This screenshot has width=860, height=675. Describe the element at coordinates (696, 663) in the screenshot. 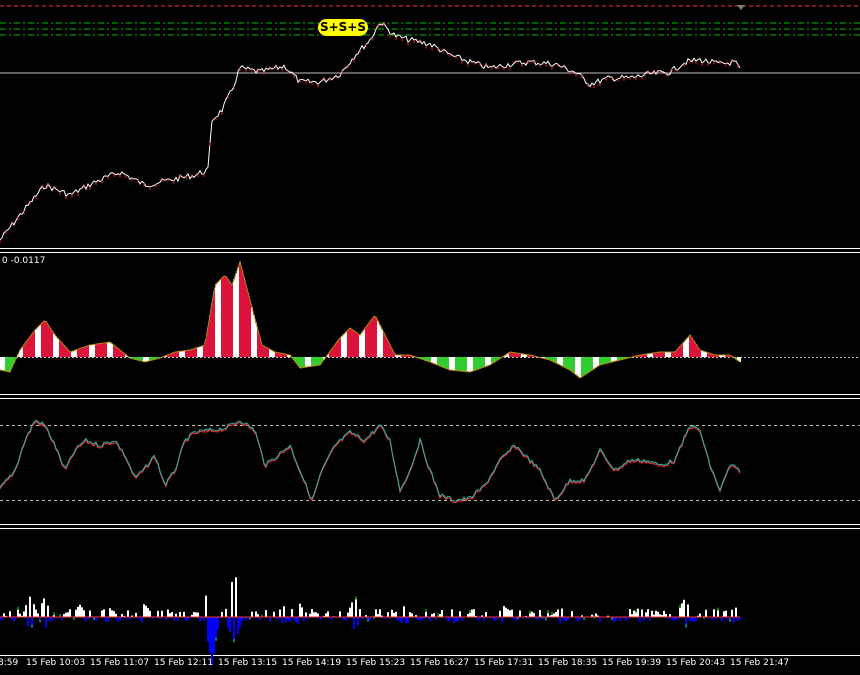

I see `time-label: 15 Feb 20:43` at that location.